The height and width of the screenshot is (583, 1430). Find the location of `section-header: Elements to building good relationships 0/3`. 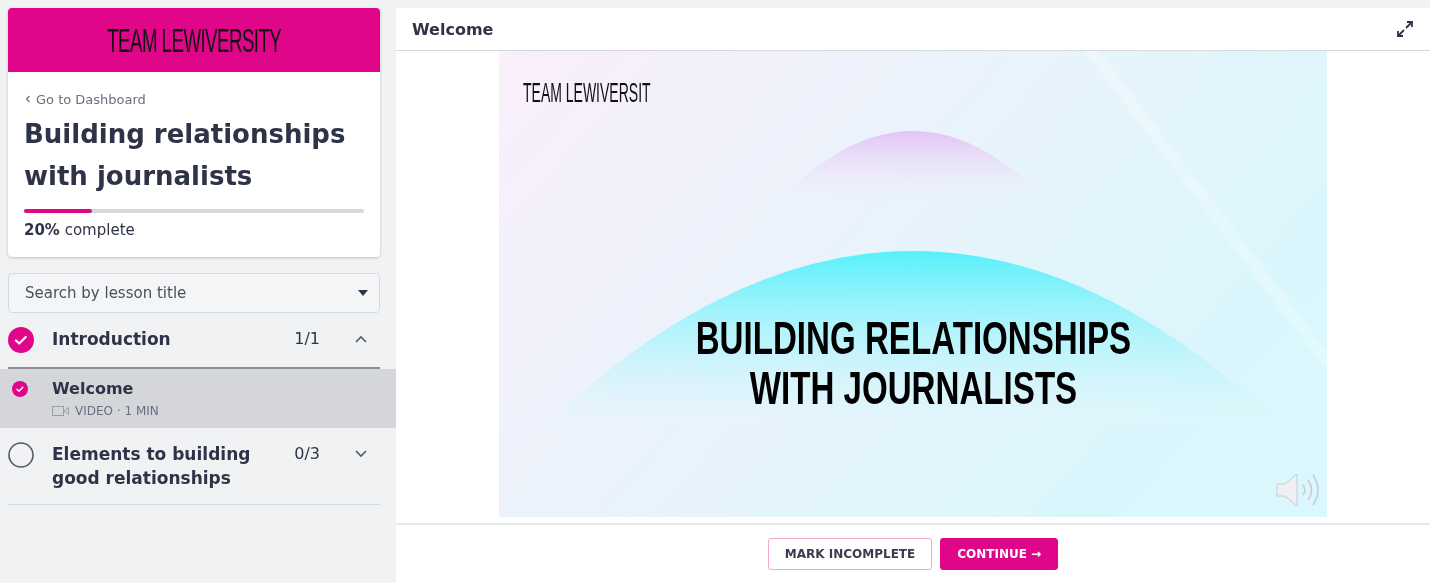

section-header: Elements to building good relationships 0/3 is located at coordinates (194, 466).